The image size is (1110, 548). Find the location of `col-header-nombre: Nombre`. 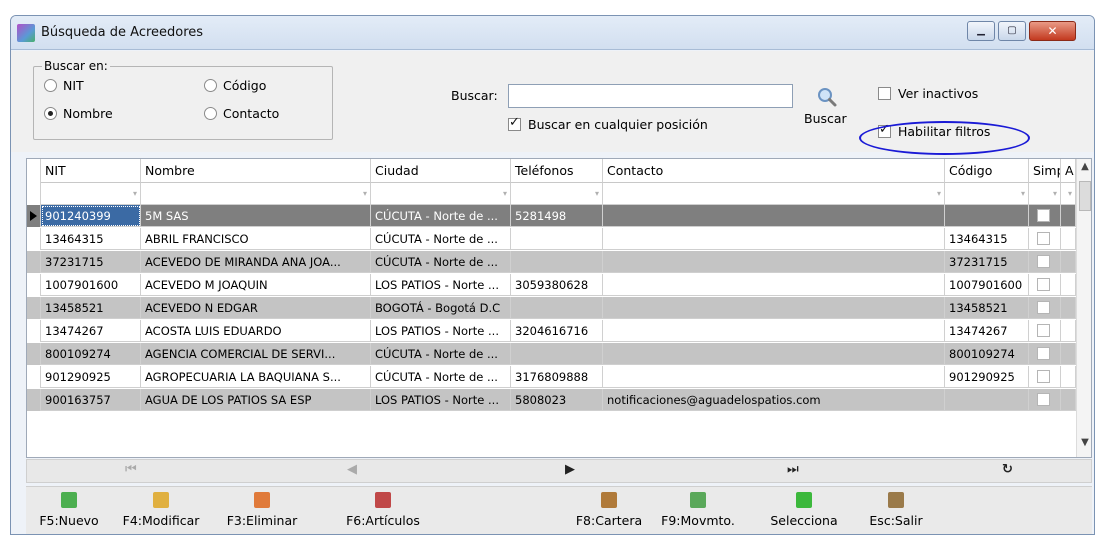

col-header-nombre: Nombre is located at coordinates (256, 171).